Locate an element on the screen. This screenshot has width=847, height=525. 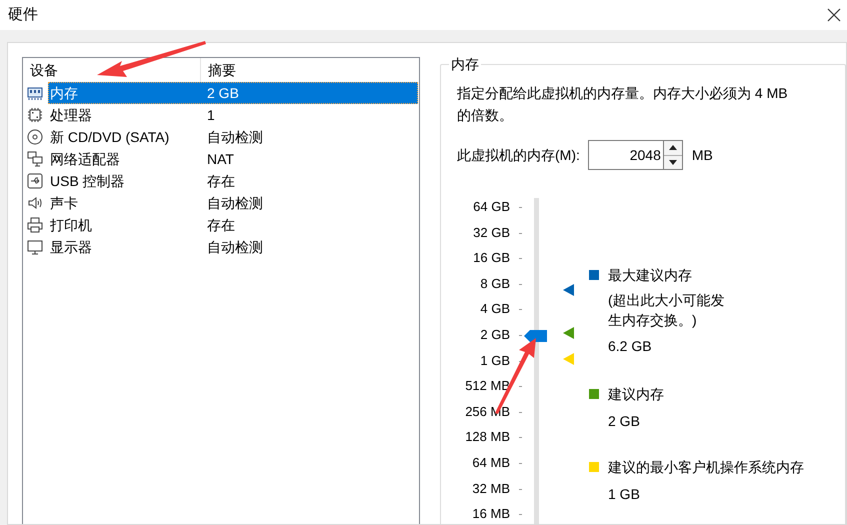
scale-label: 16 MB is located at coordinates (490, 514).